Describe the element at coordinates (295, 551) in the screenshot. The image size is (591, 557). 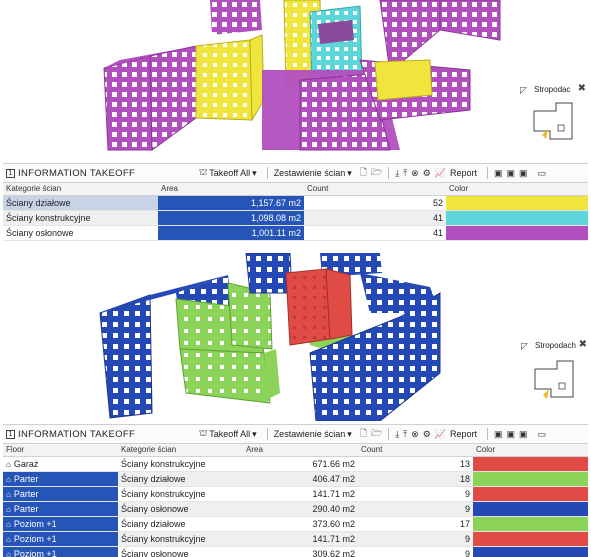
I see `table-row: ⌂ Poziom +1 Ściany osłonowe 309.62 m2 9` at that location.